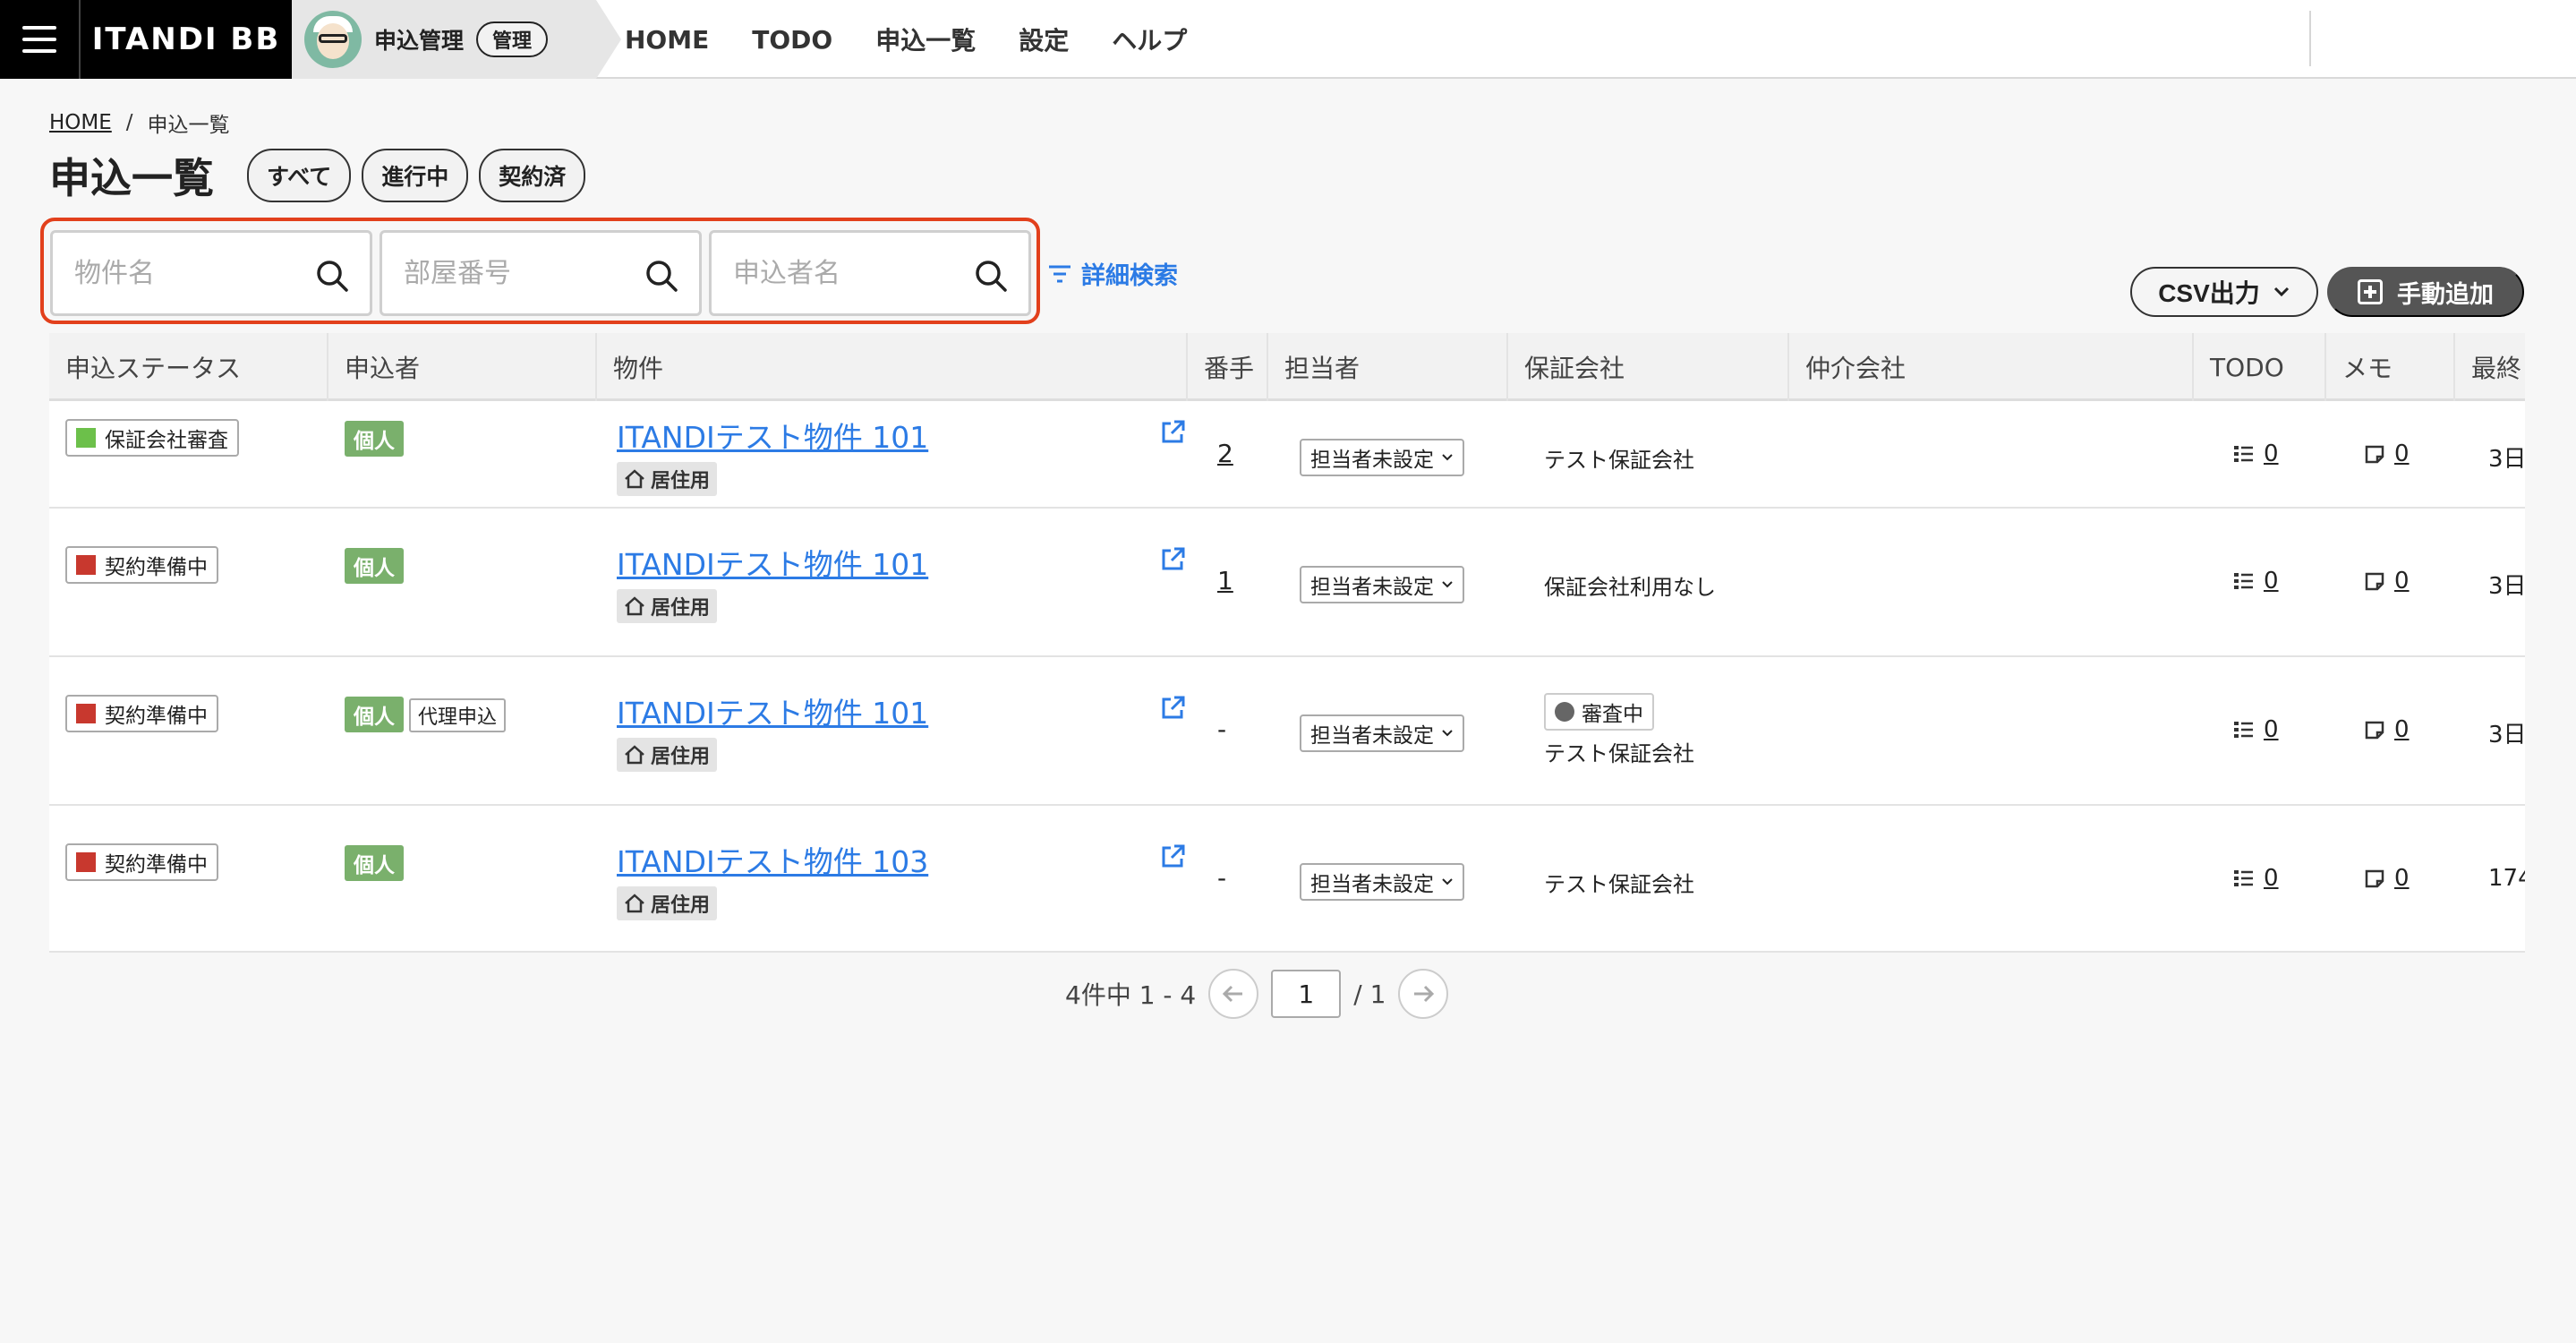 This screenshot has width=2576, height=1343. I want to click on last-updated: 174, so click(2506, 878).